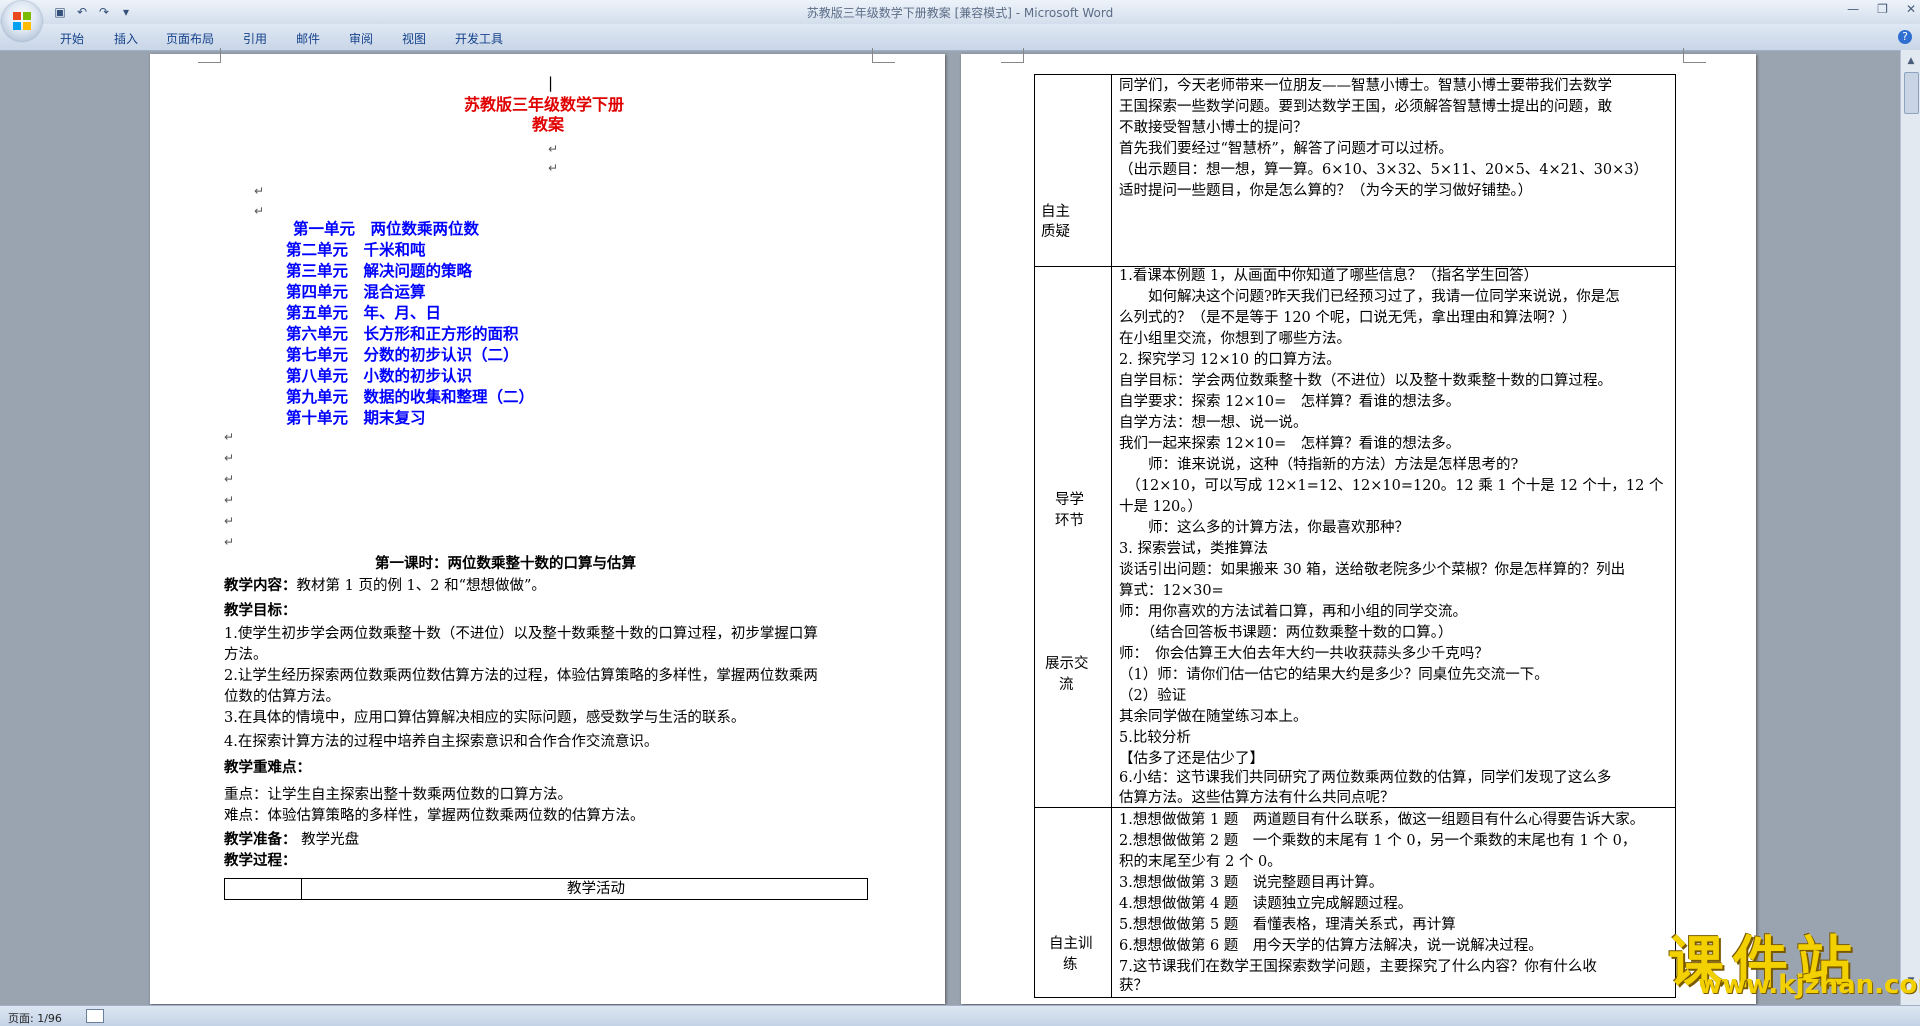 The width and height of the screenshot is (1920, 1026). I want to click on activity-table: 教学活动, so click(546, 889).